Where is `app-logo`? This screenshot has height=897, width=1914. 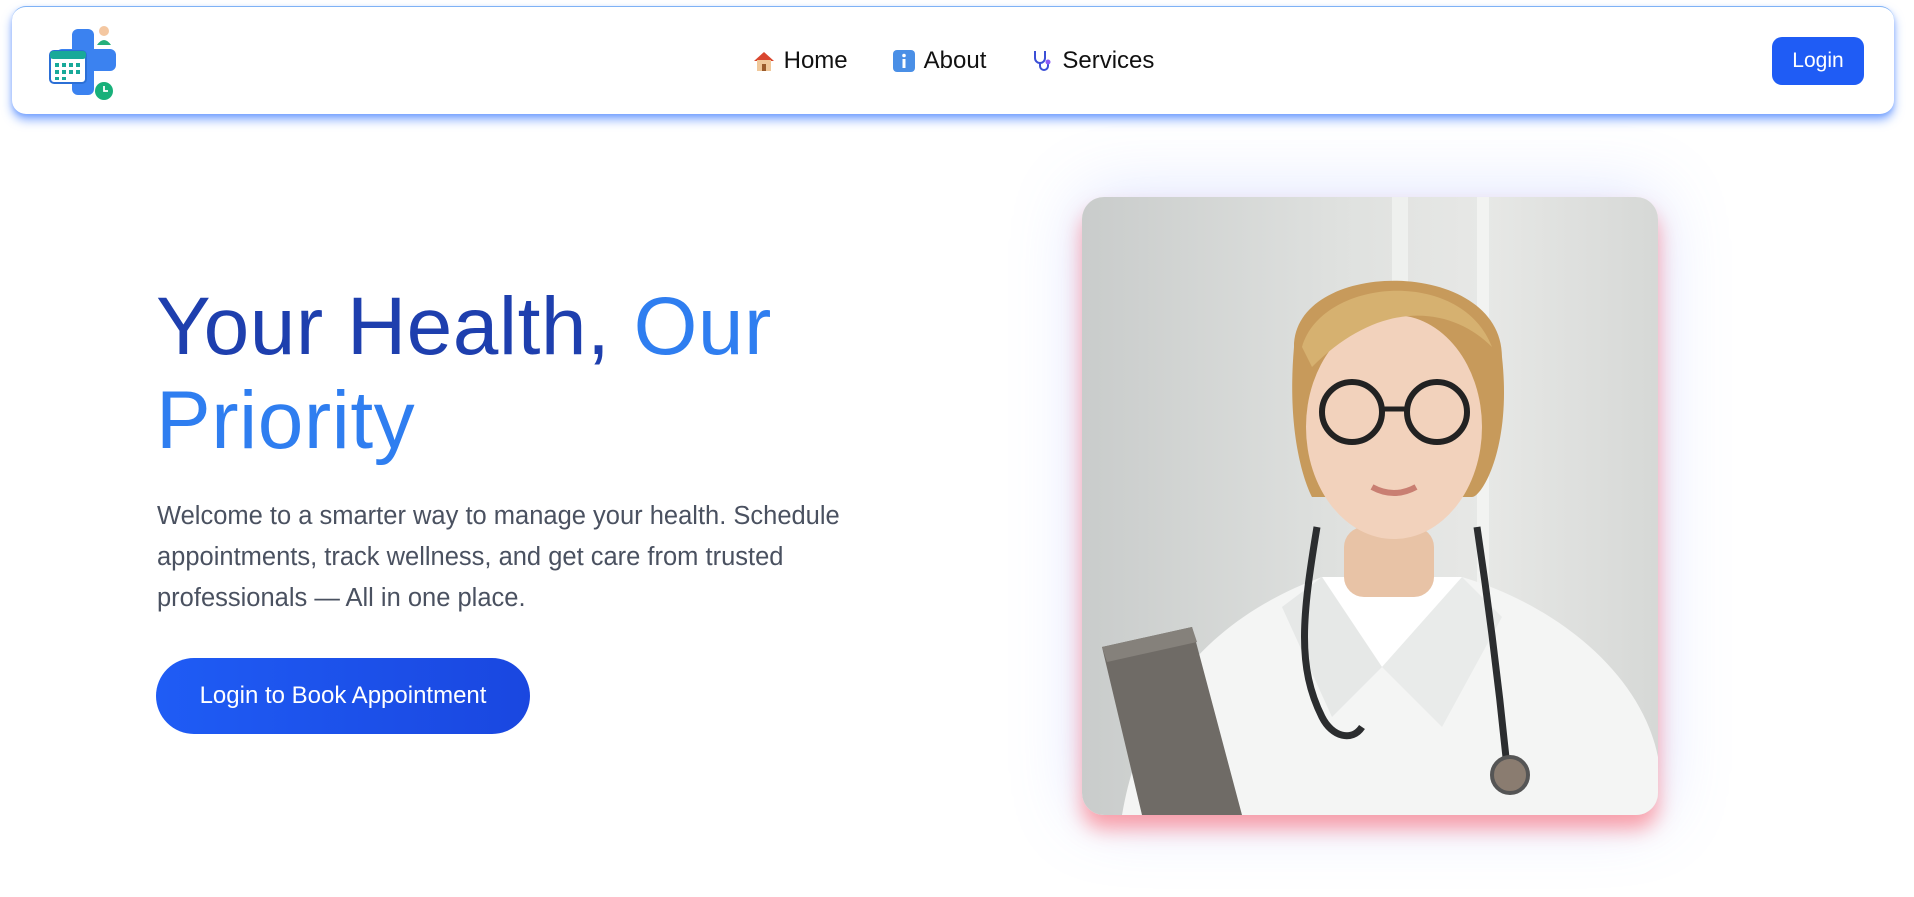
app-logo is located at coordinates (85, 61).